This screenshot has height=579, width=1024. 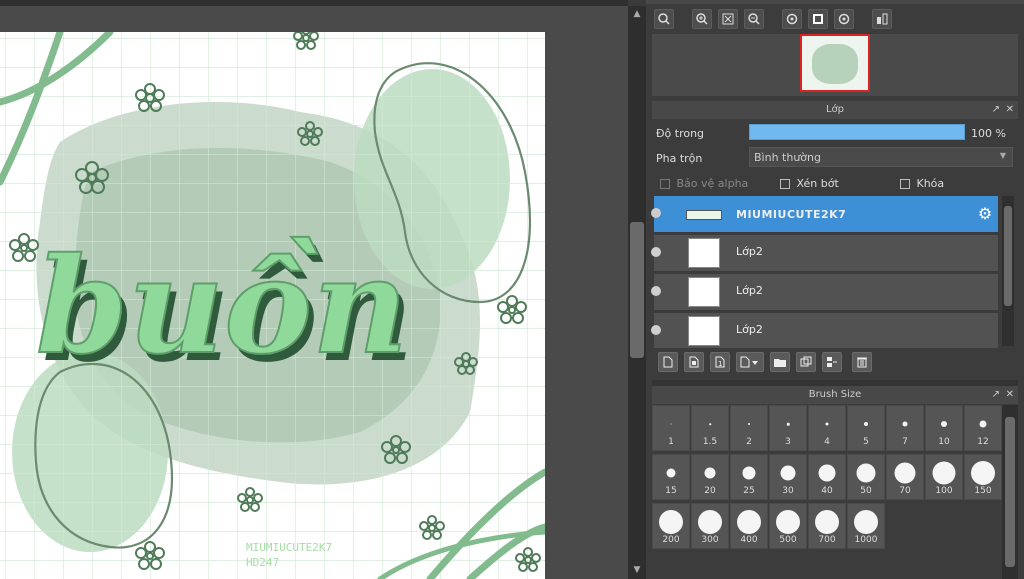 I want to click on layer-row: MIUMIUCUTE2K7 ⚙, so click(x=824, y=214).